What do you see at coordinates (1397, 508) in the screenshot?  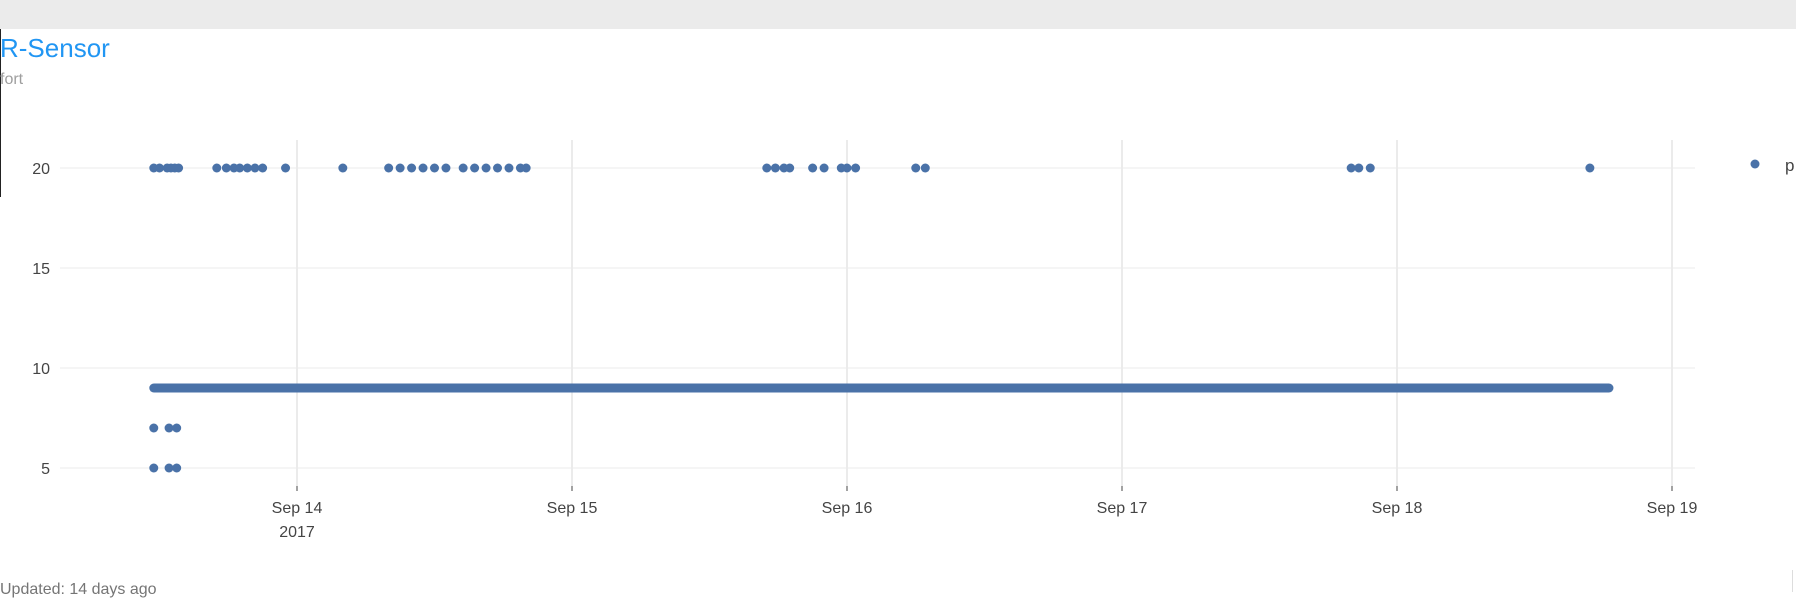 I see `x-tick-label: Sep 18` at bounding box center [1397, 508].